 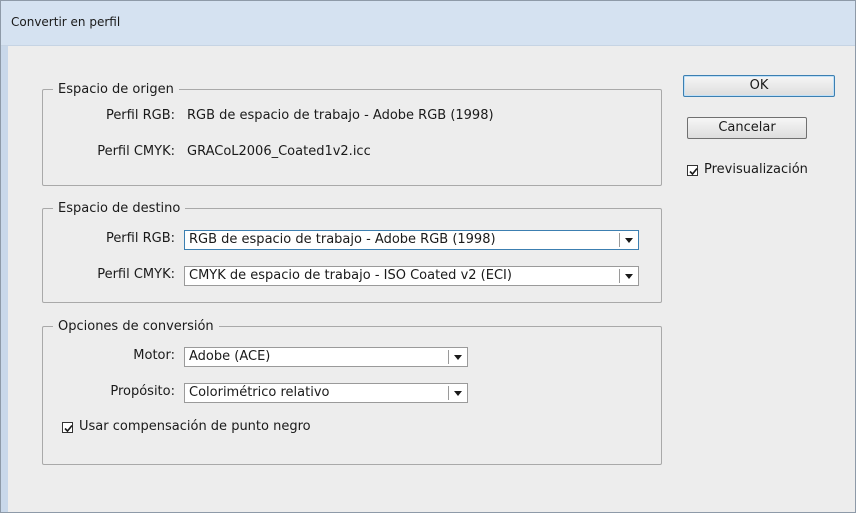 What do you see at coordinates (756, 169) in the screenshot?
I see `preview-label: Previsualización` at bounding box center [756, 169].